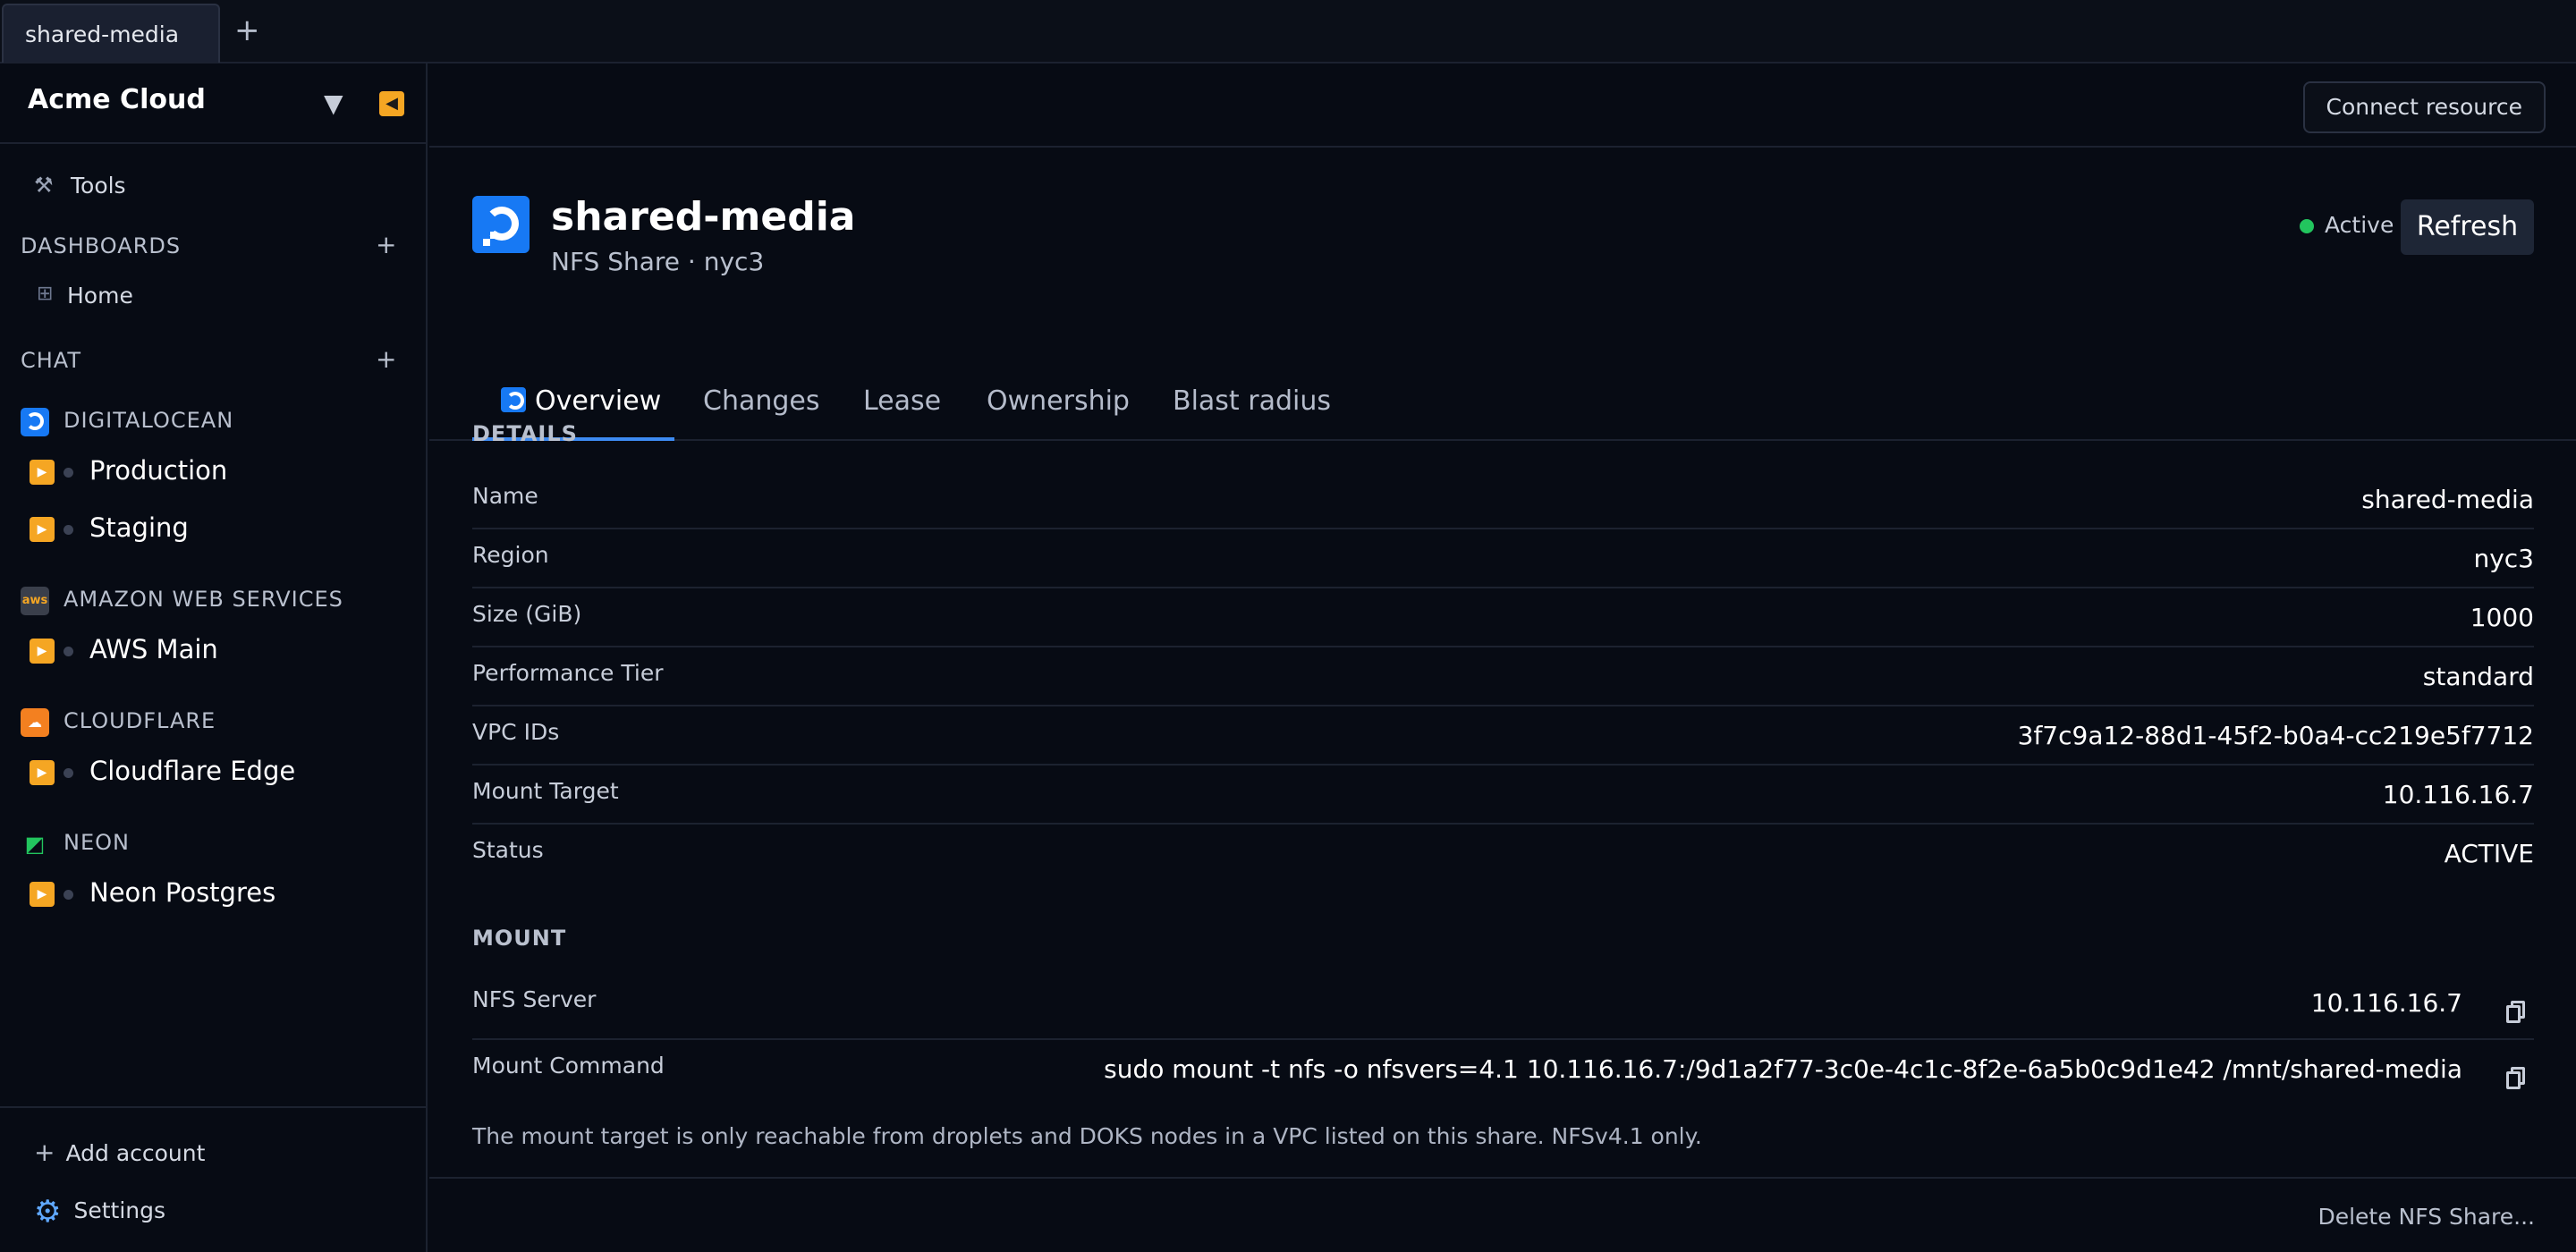  What do you see at coordinates (1503, 795) in the screenshot?
I see `detail-row-mount-target: Mount Target 10.116.16.7` at bounding box center [1503, 795].